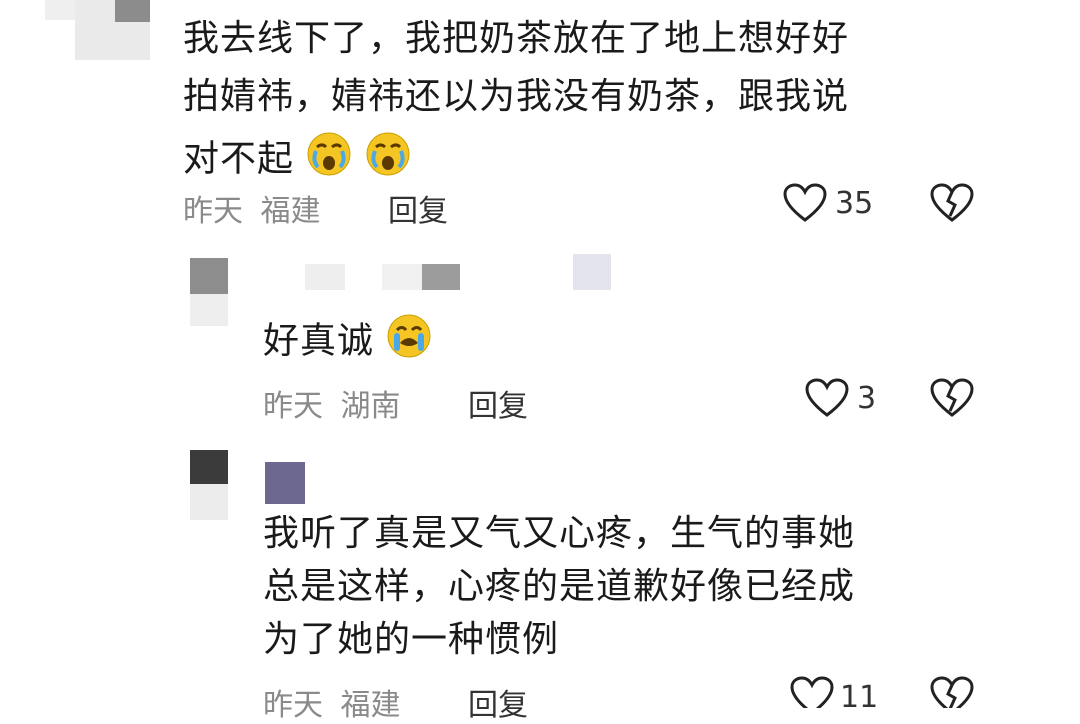  What do you see at coordinates (867, 398) in the screenshot?
I see `like-count: 3` at bounding box center [867, 398].